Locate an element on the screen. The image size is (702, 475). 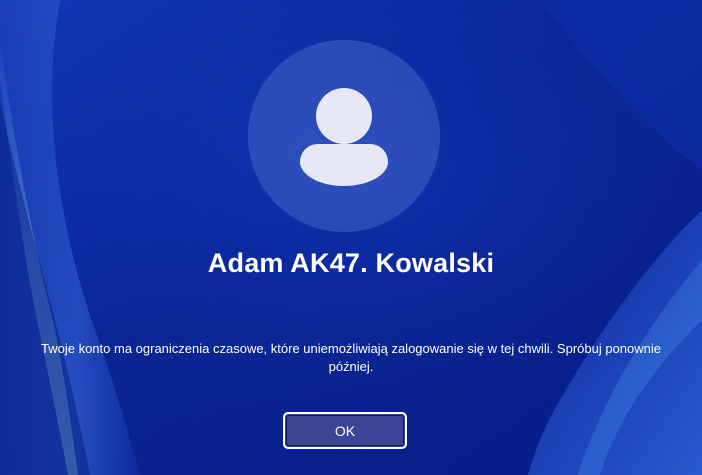
user-avatar is located at coordinates (344, 136).